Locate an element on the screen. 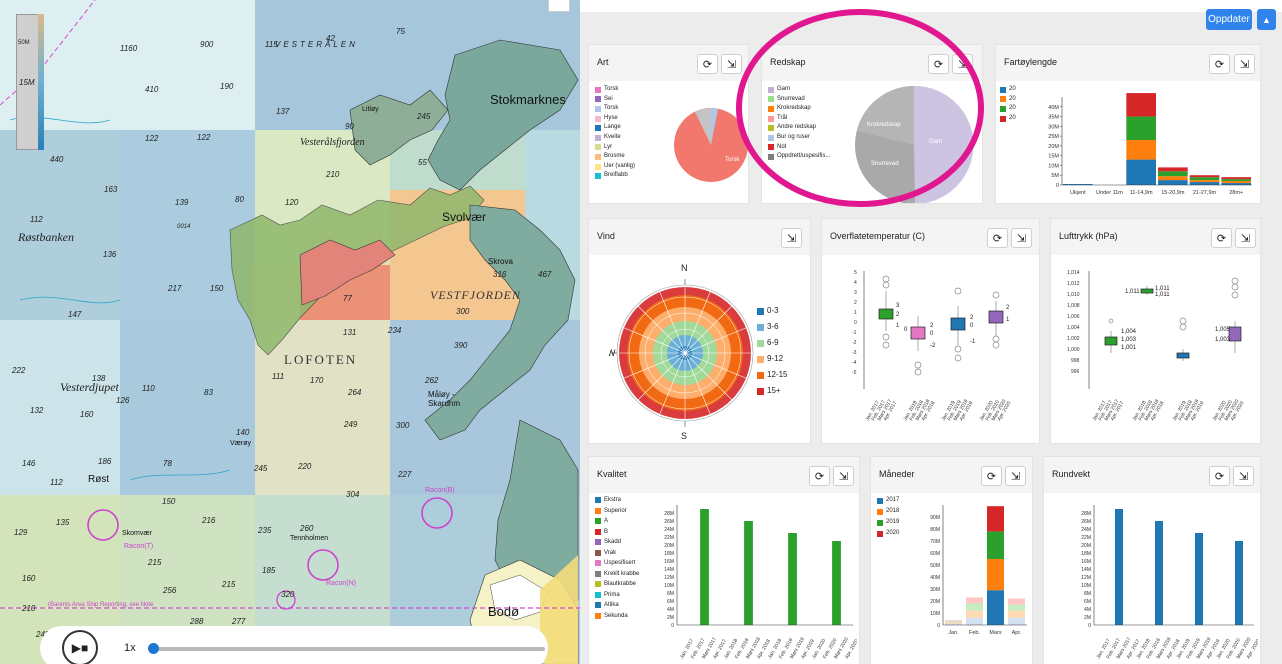 This screenshot has width=1282, height=664. y-tick-label: 35M is located at coordinates (1053, 118).